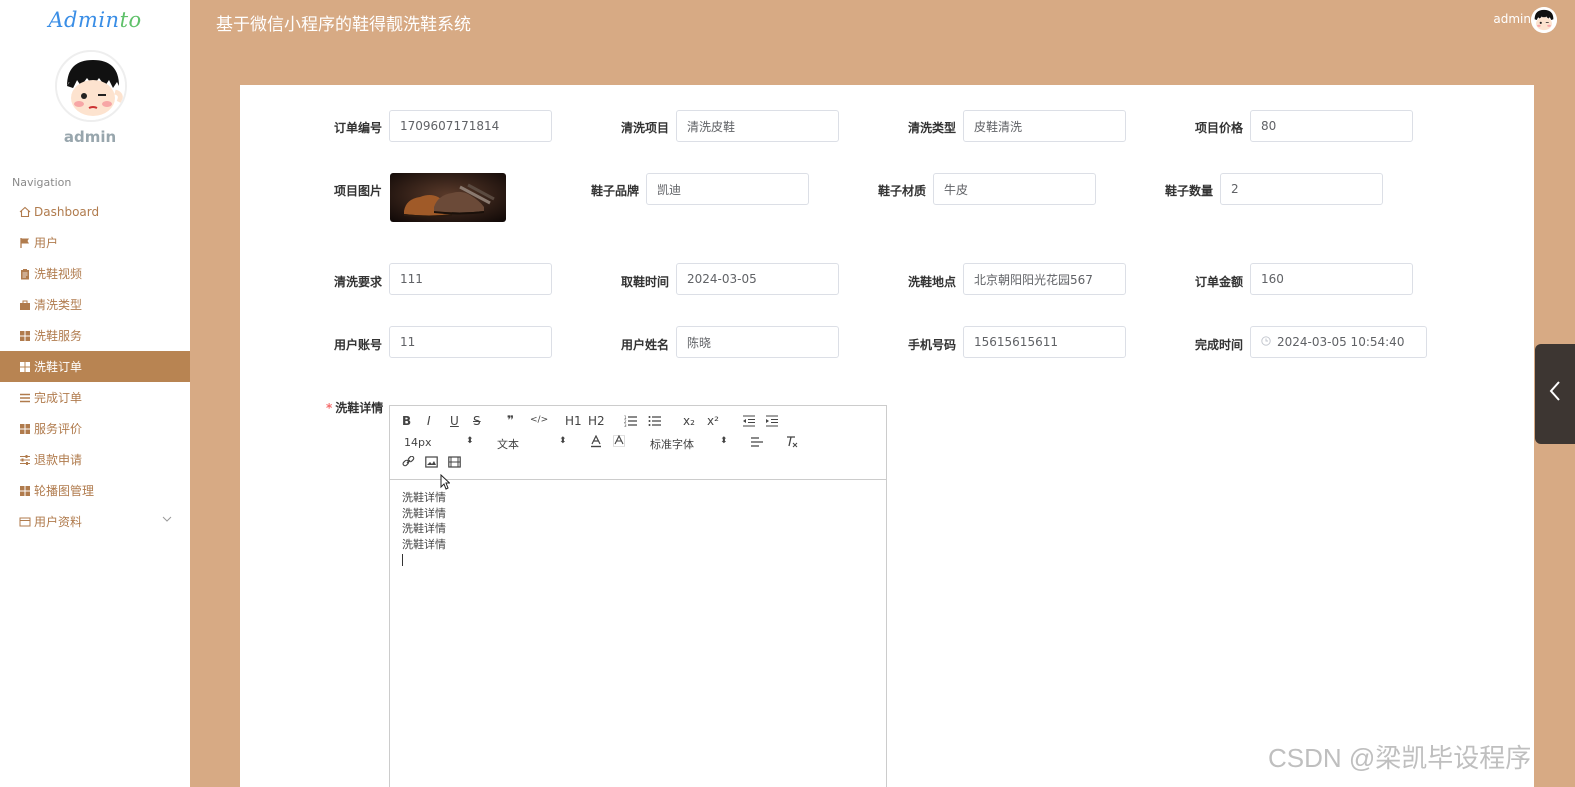 The height and width of the screenshot is (787, 1575). I want to click on clean-req-field: 111, so click(470, 279).